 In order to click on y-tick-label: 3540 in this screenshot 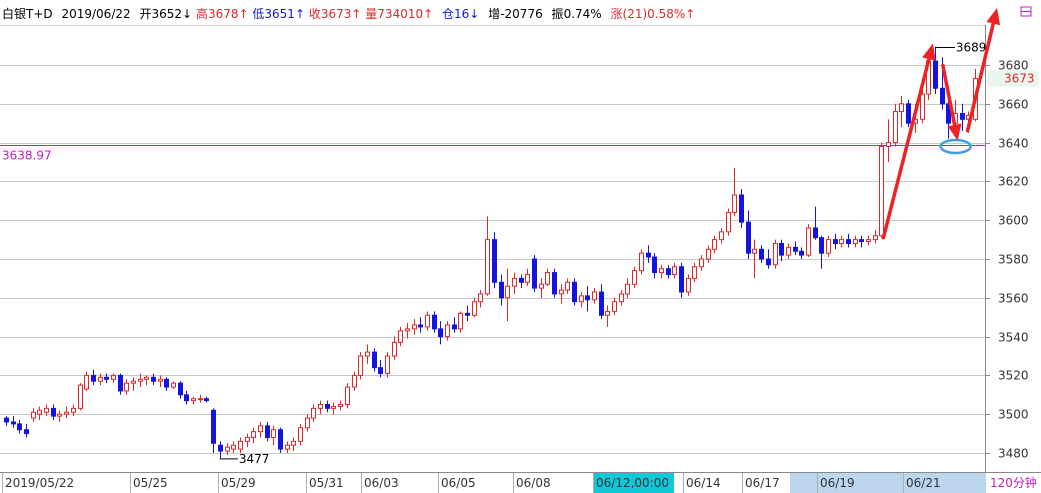, I will do `click(1013, 338)`.